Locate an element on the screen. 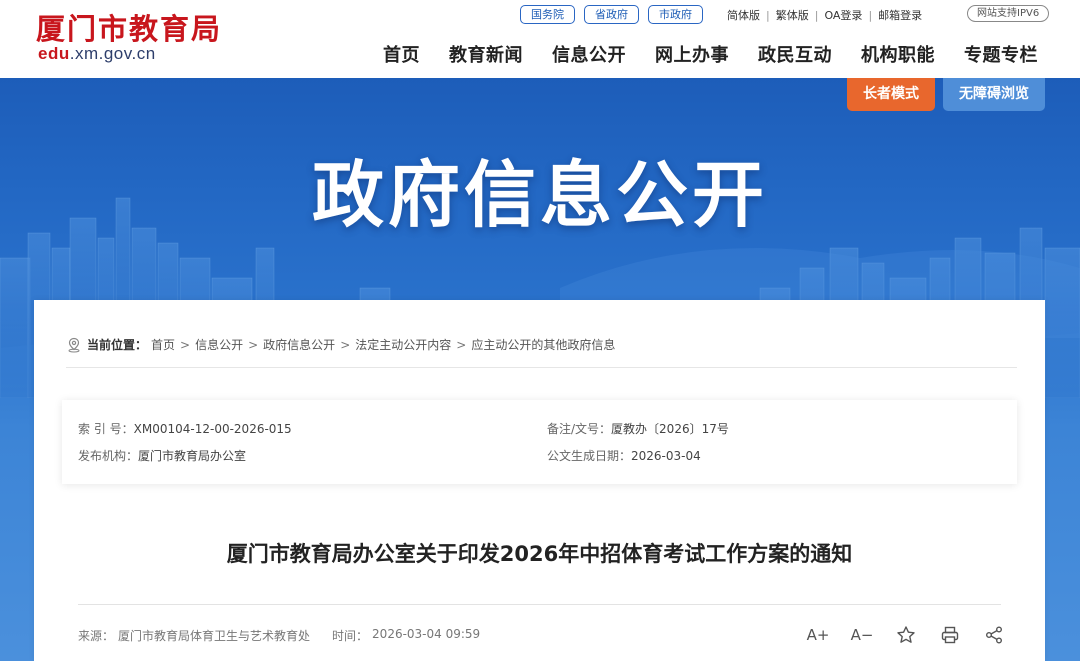  nav-item-interaction: 政民互动 is located at coordinates (795, 54).